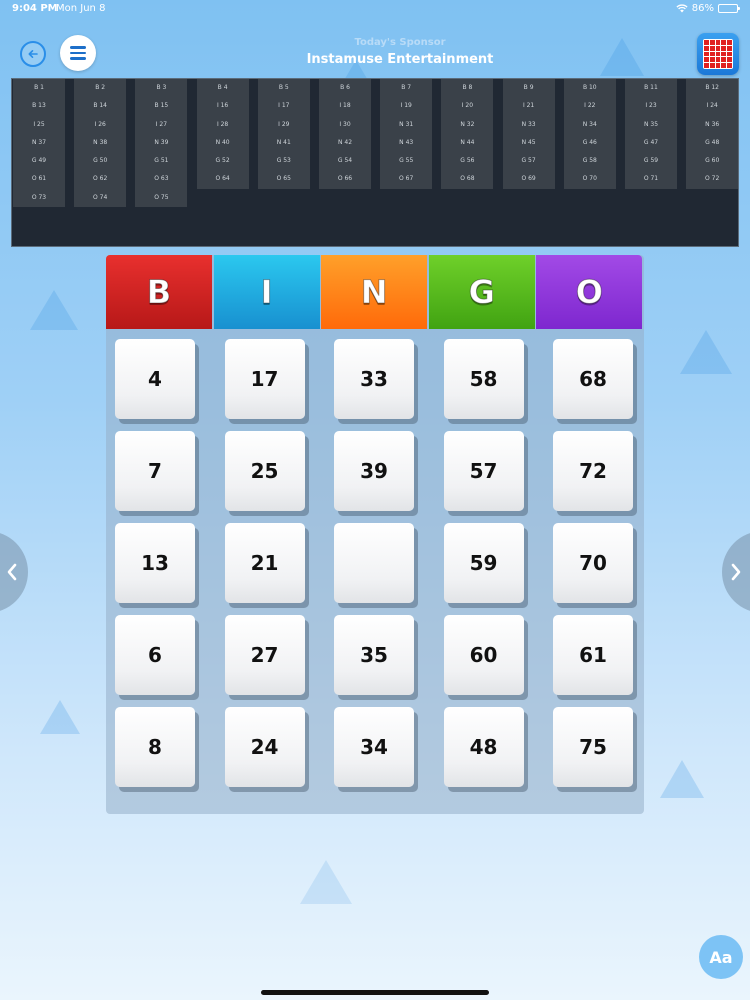 This screenshot has height=1000, width=750. Describe the element at coordinates (729, 8) in the screenshot. I see `battery-icon` at that location.